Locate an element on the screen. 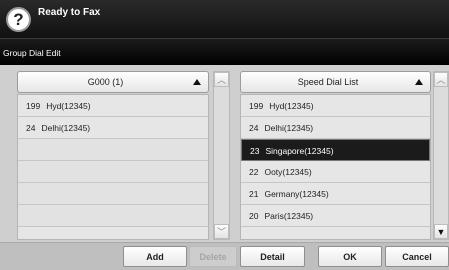  screen-title: Group Dial Edit is located at coordinates (32, 53).